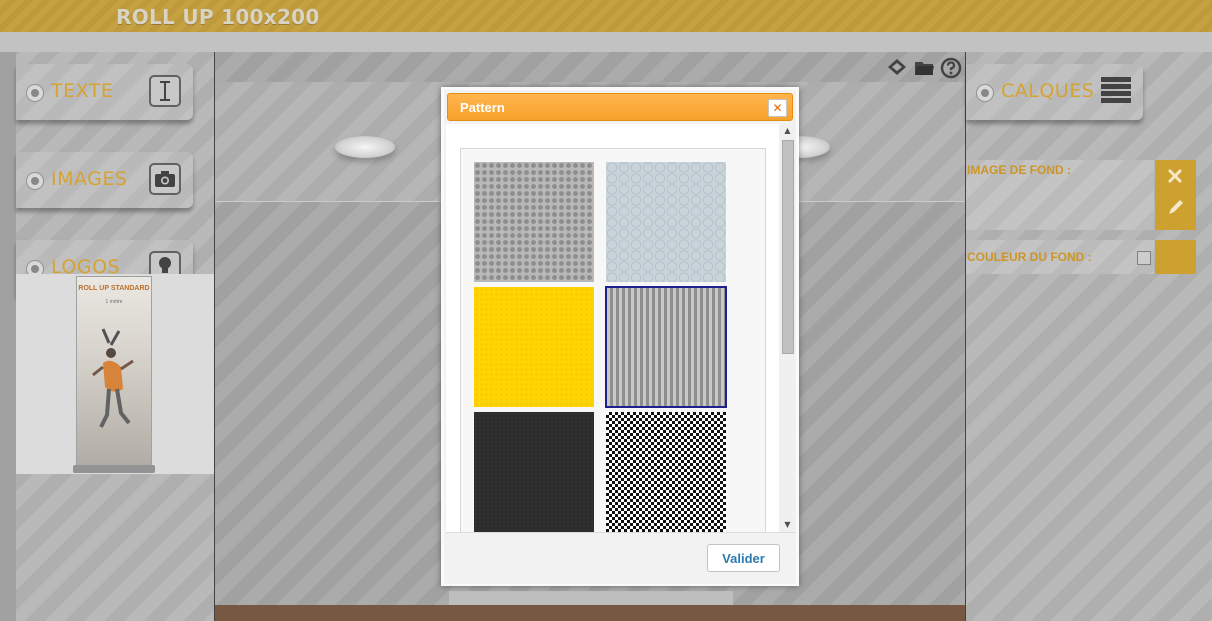 Image resolution: width=1212 pixels, height=621 pixels. Describe the element at coordinates (666, 347) in the screenshot. I see `pattern-tile-grey-stripes` at that location.